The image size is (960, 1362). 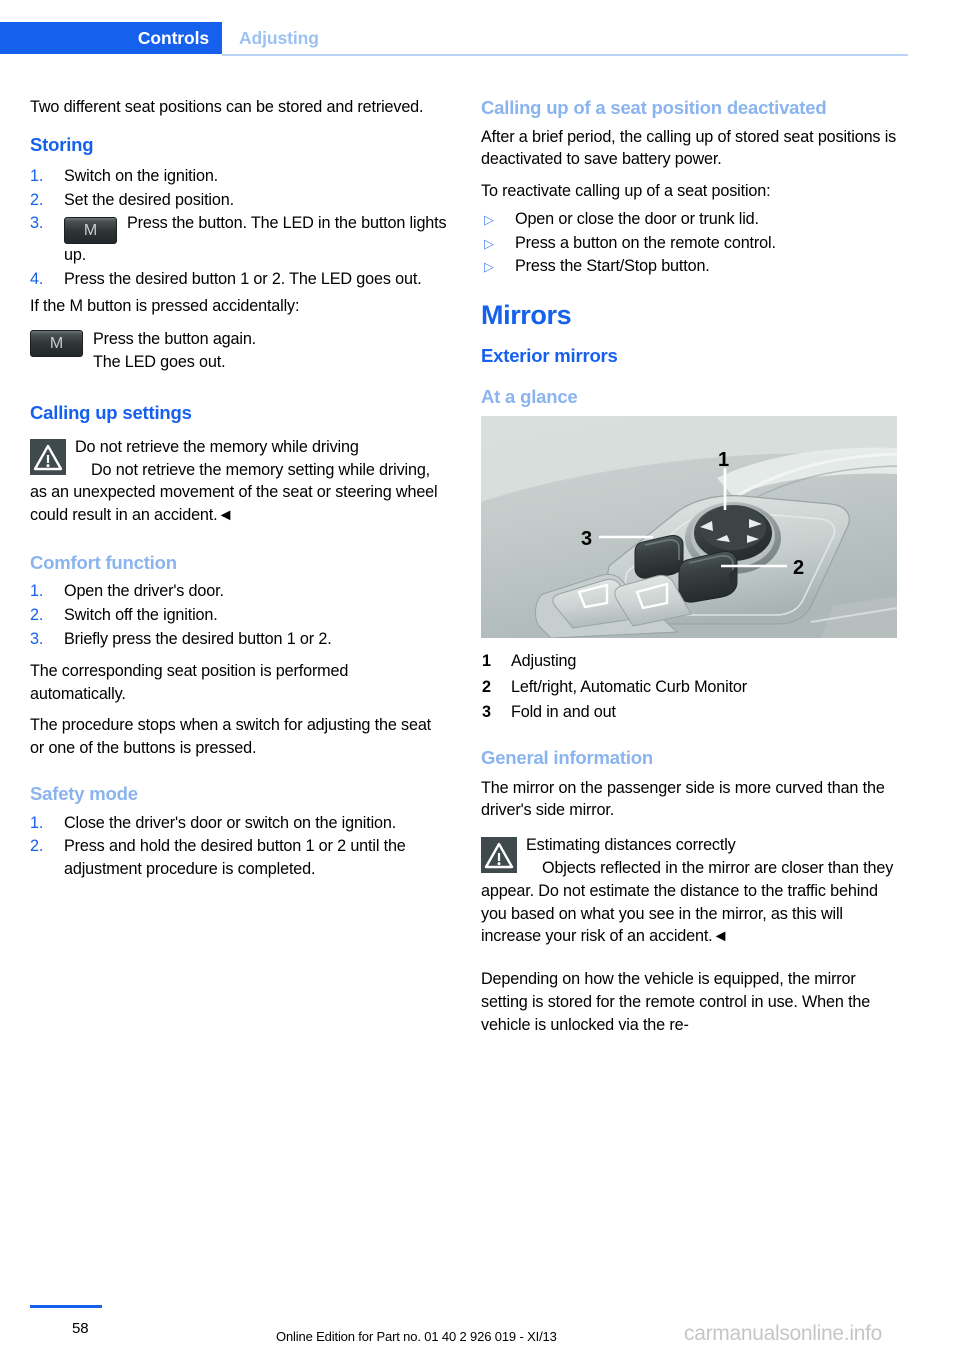 I want to click on header-section-block: Adjusting, so click(x=279, y=38).